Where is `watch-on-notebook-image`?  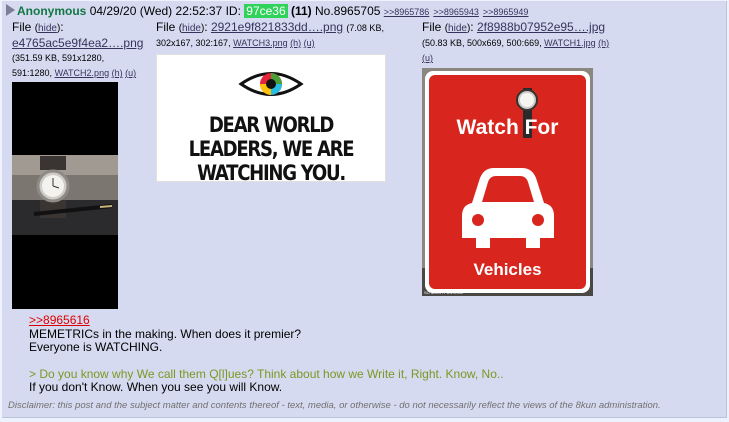
watch-on-notebook-image is located at coordinates (65, 195).